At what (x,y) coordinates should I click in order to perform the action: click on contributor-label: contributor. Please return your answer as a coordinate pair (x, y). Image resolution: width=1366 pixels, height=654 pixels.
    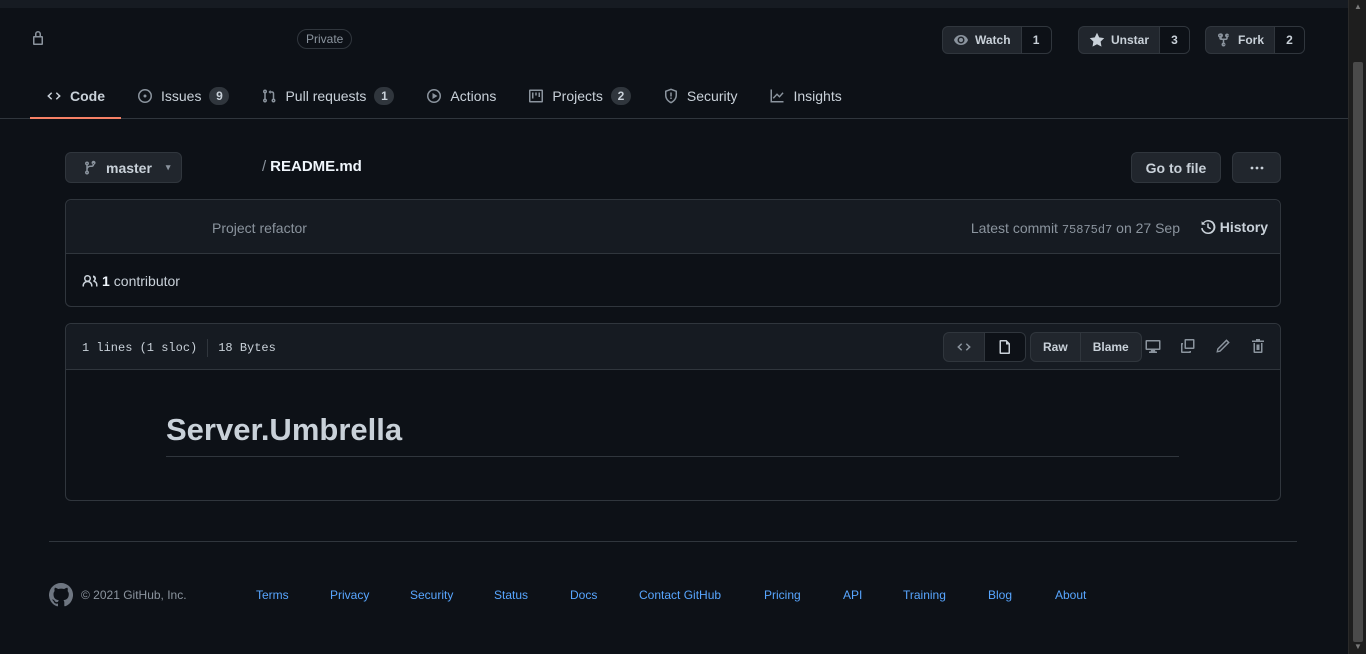
    Looking at the image, I should click on (146, 281).